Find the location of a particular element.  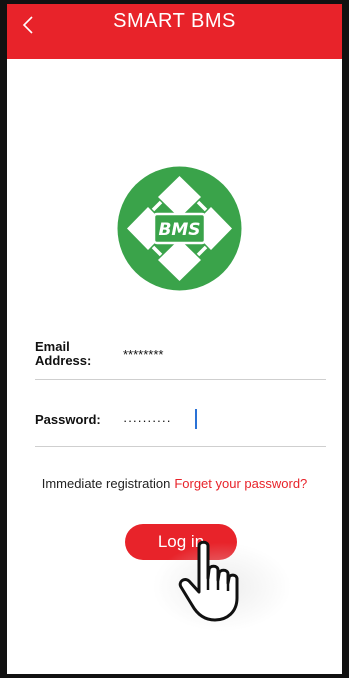

forgot-password-link: Forget your password? is located at coordinates (240, 483).